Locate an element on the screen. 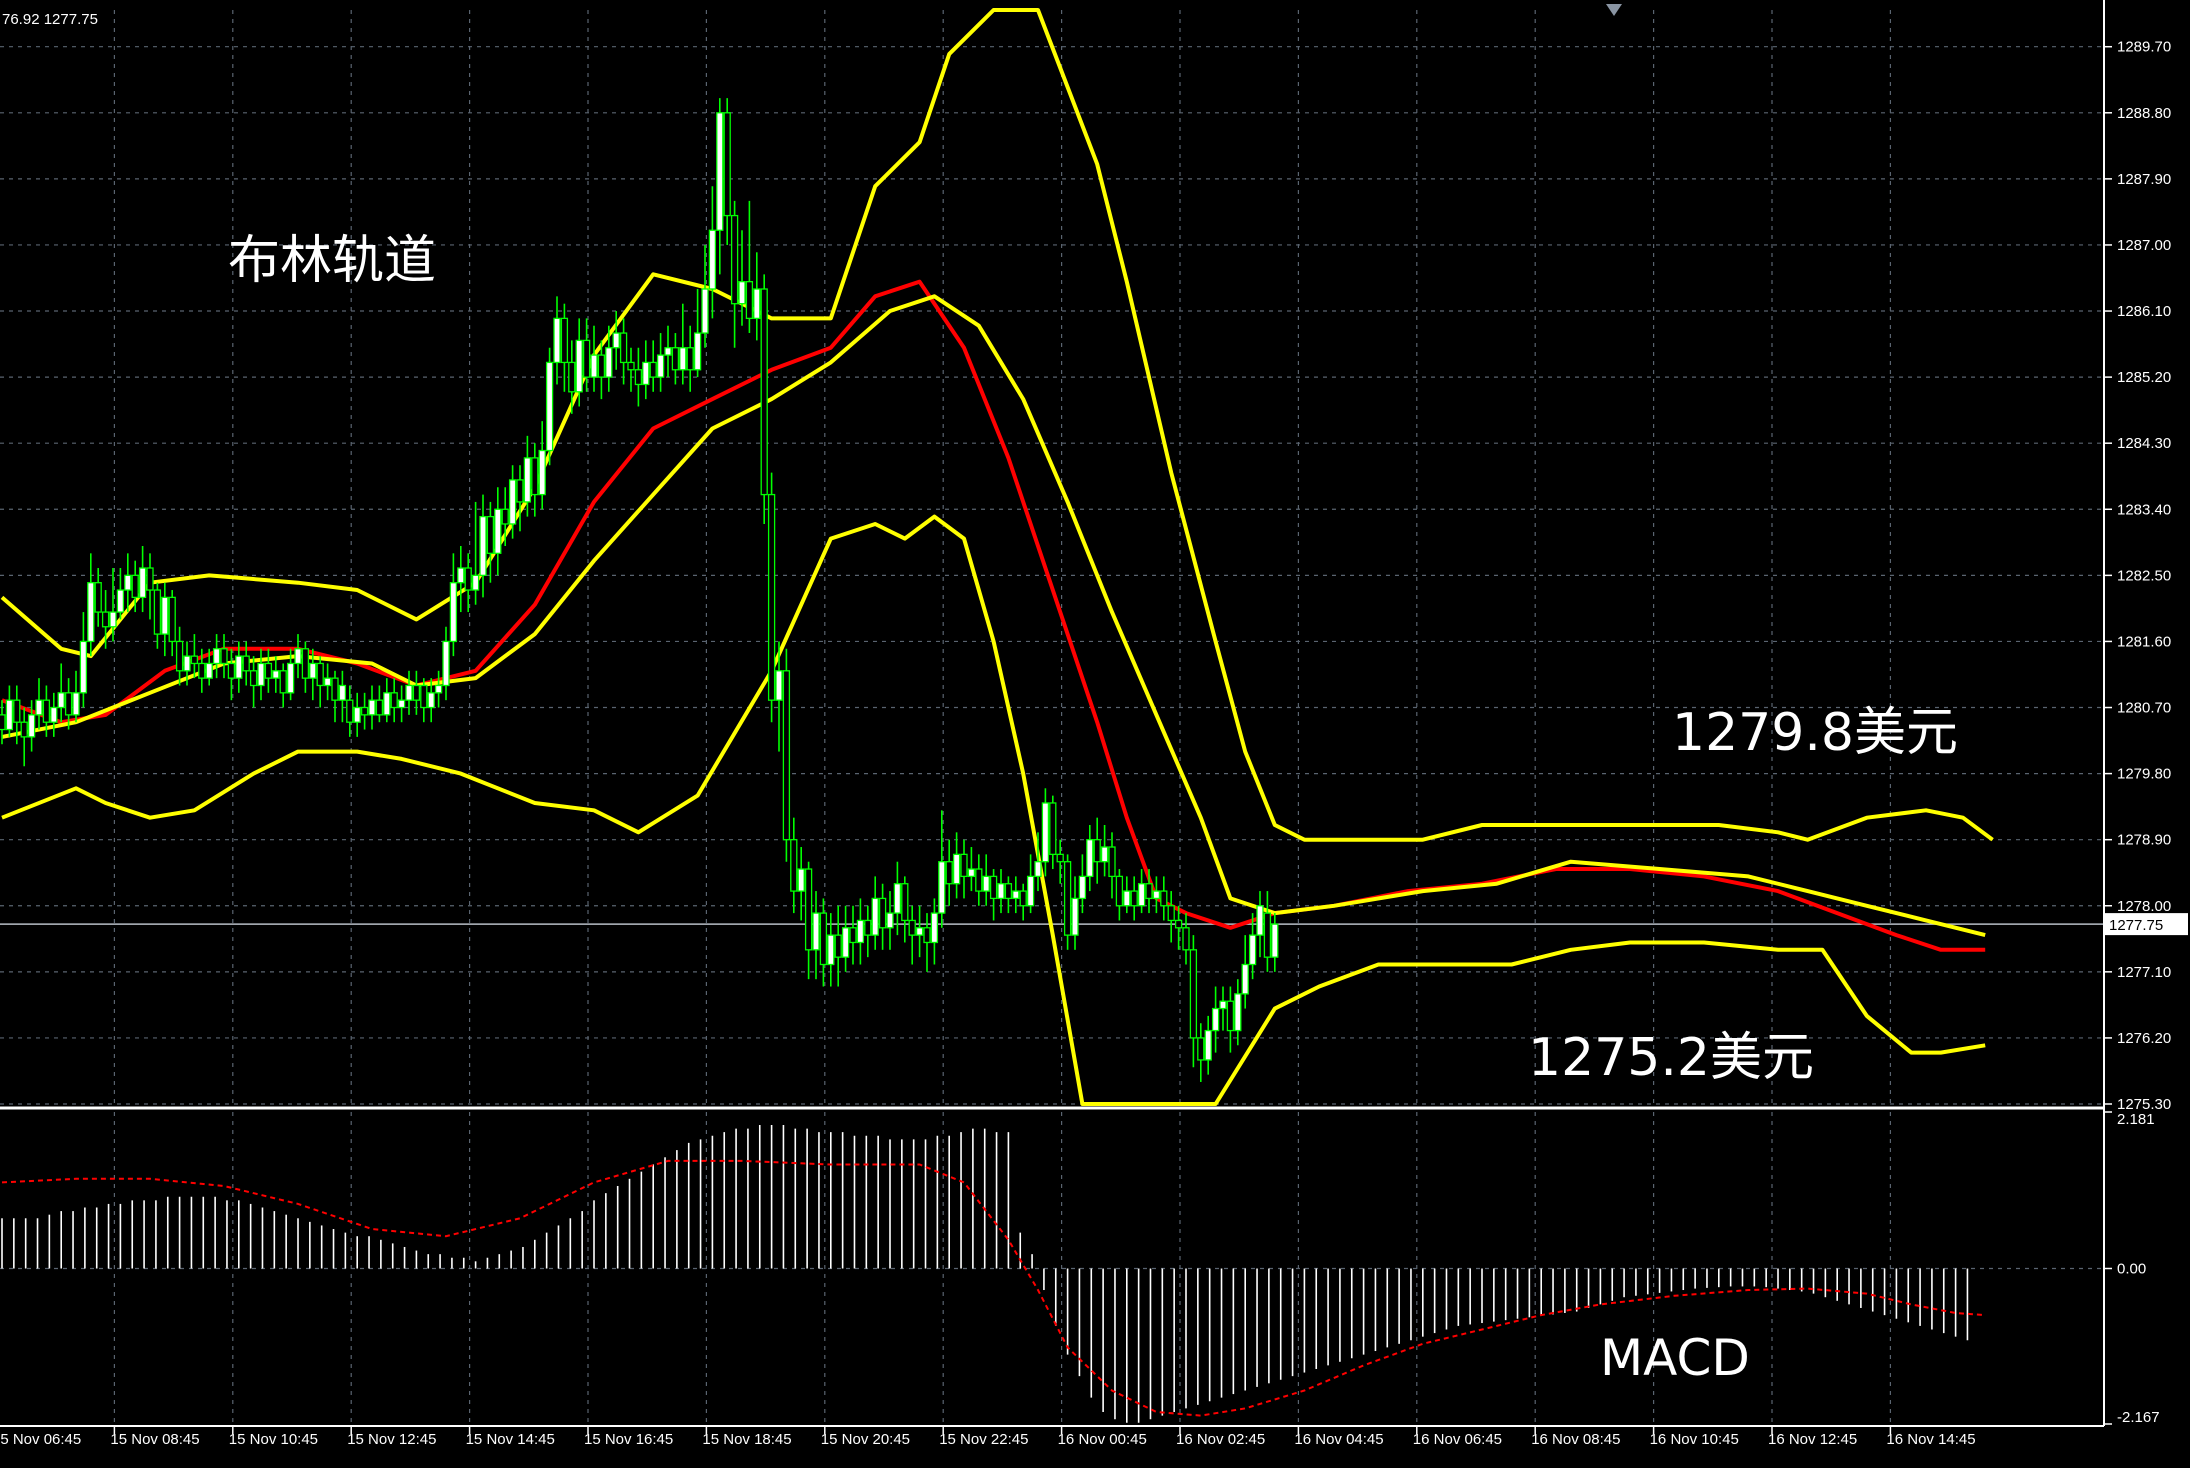 The height and width of the screenshot is (1468, 2190). price-tick-label: 1287.00 is located at coordinates (2144, 245).